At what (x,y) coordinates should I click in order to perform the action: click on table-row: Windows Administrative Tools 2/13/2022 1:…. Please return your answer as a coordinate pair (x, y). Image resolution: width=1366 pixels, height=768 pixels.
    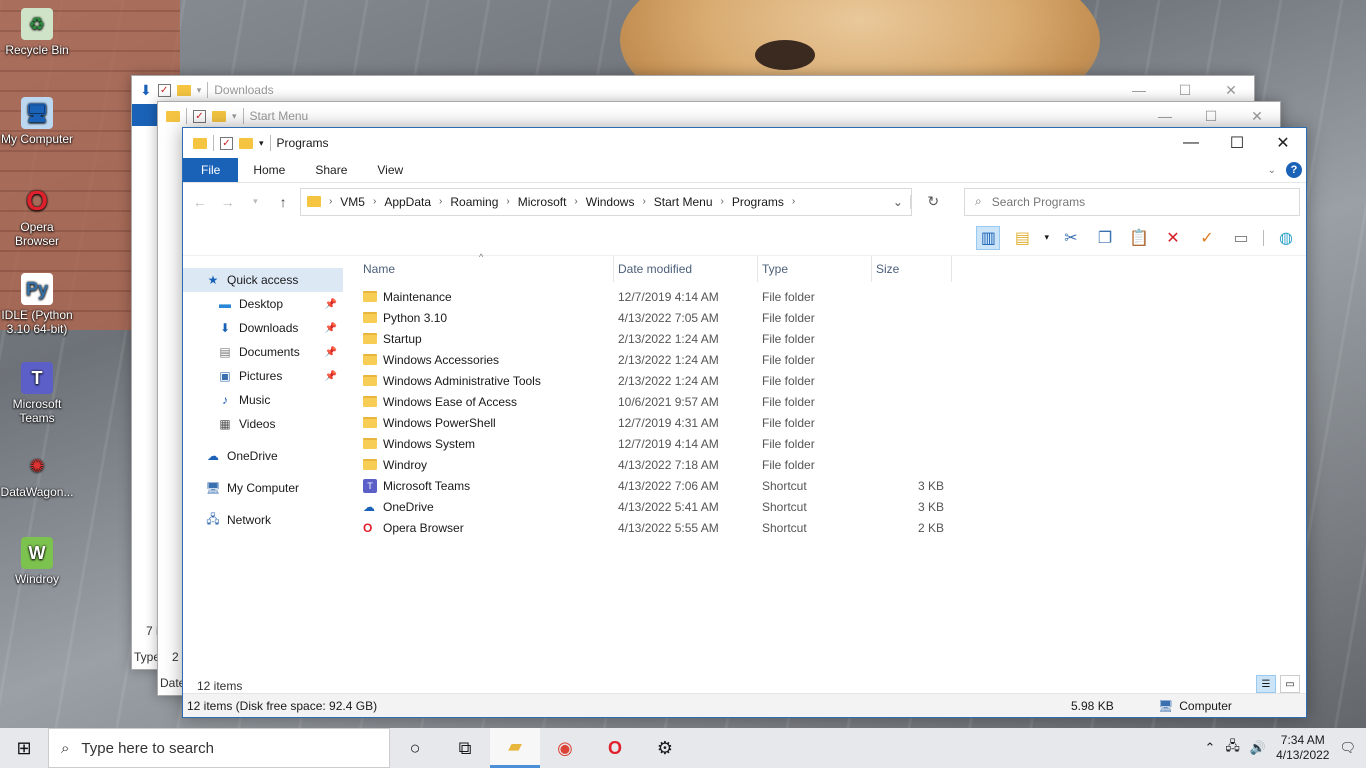
    Looking at the image, I should click on (832, 380).